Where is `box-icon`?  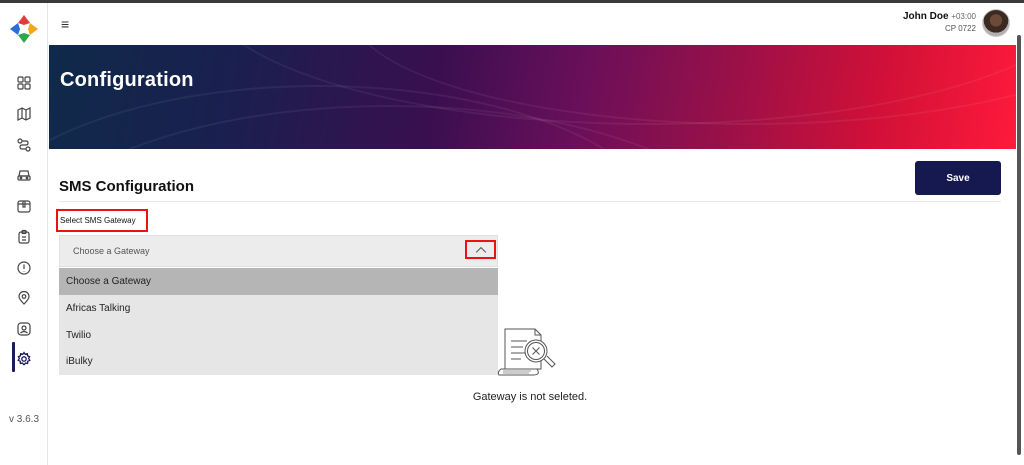 box-icon is located at coordinates (24, 206).